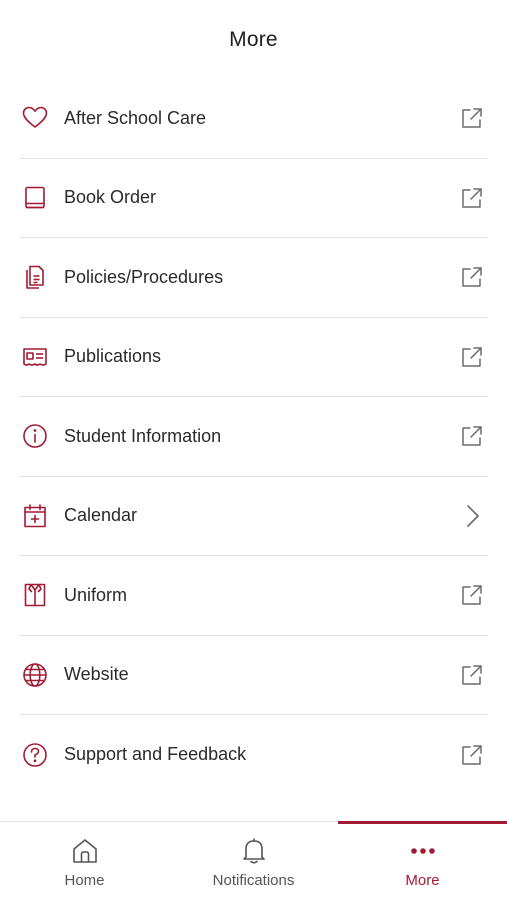 This screenshot has width=507, height=900. Describe the element at coordinates (254, 198) in the screenshot. I see `menu-item-book-order: Book Order` at that location.